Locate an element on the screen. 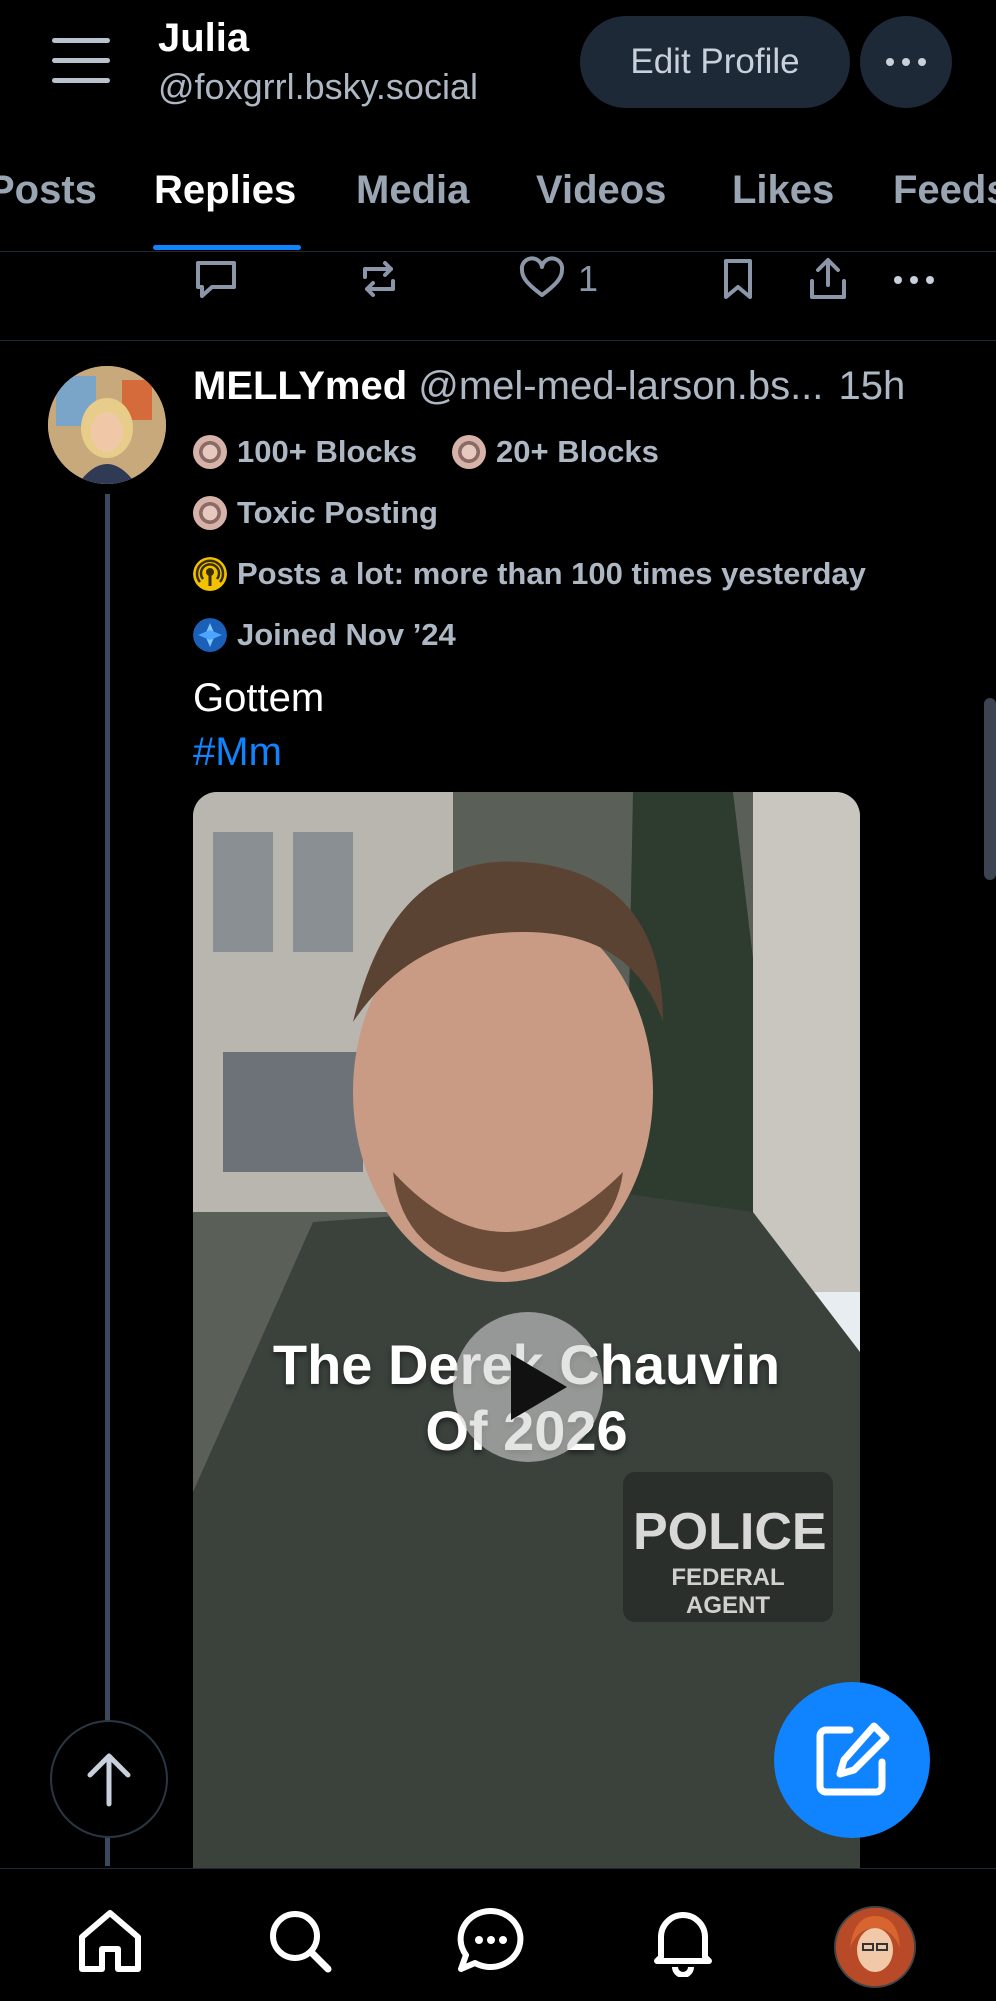 This screenshot has width=996, height=2001. post-author: MELLYmed @mel-med-larson.bs... 15h is located at coordinates (549, 386).